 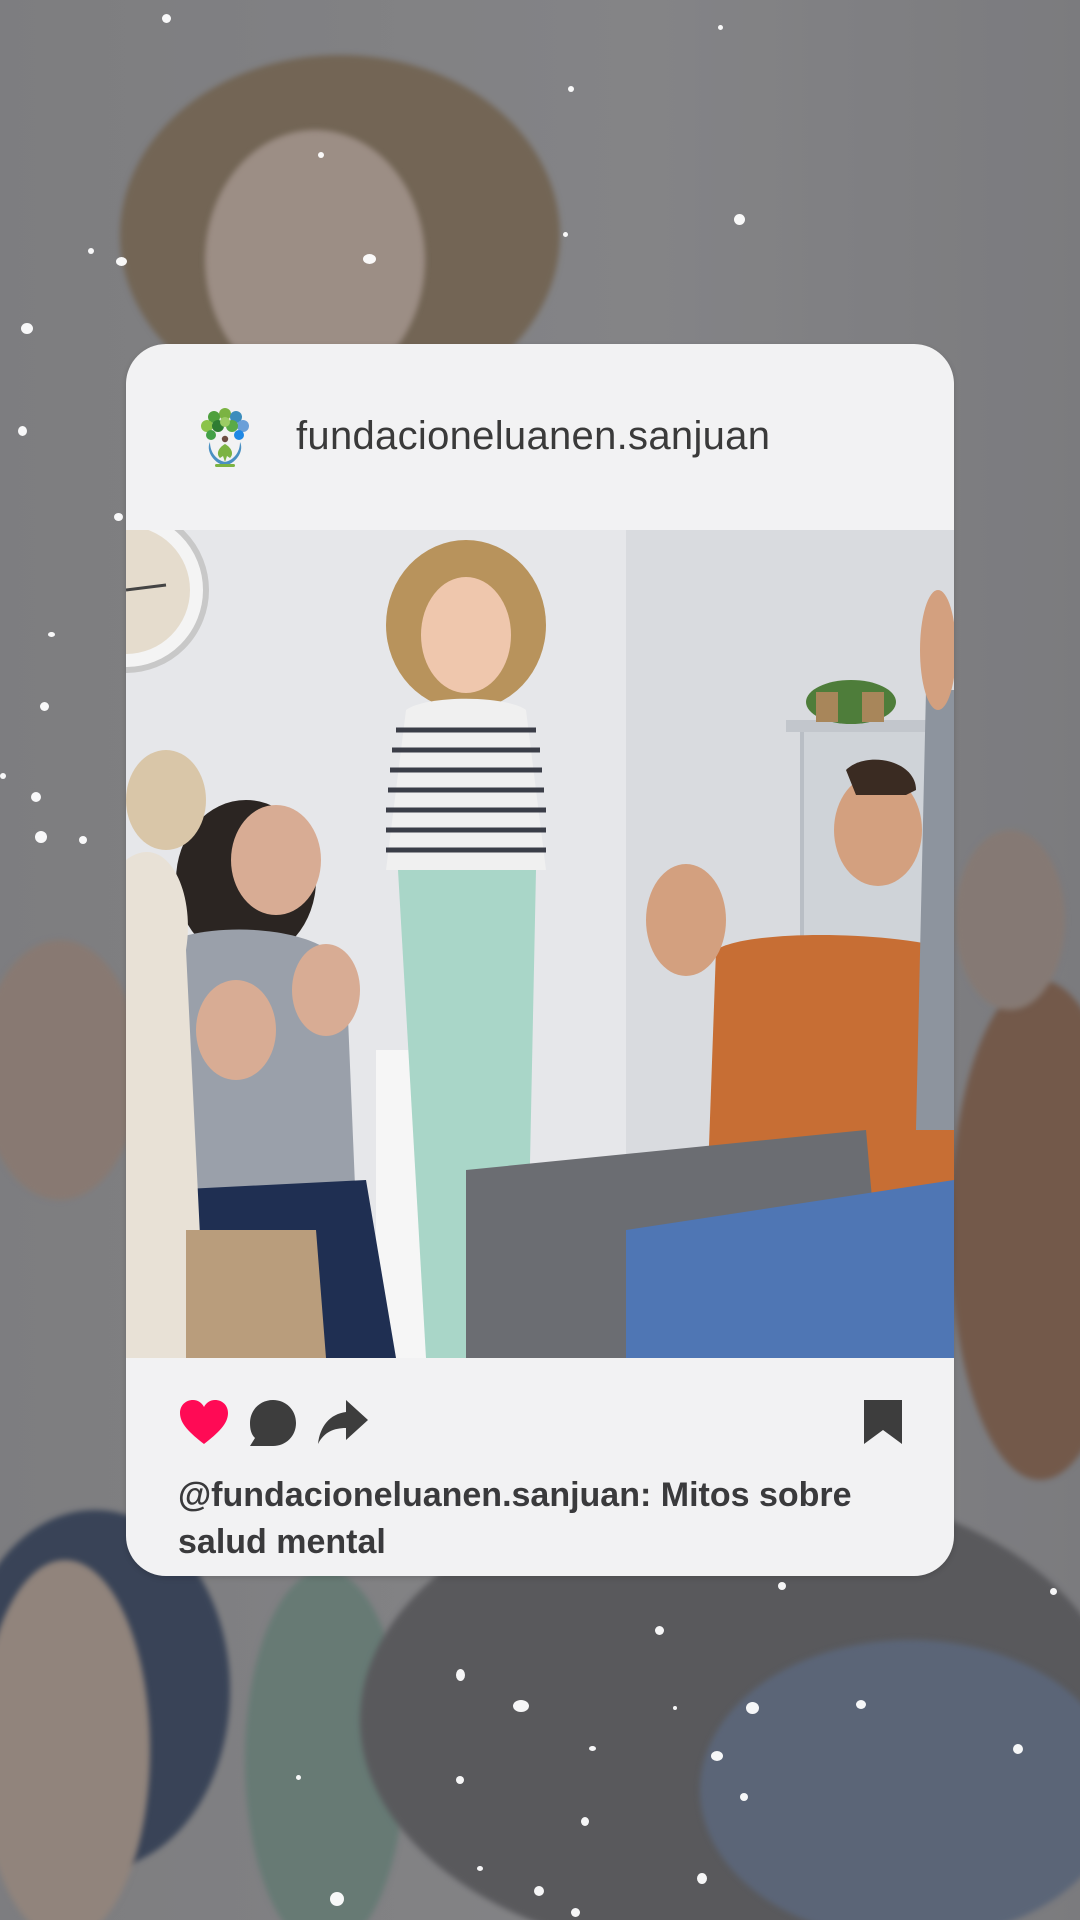 What do you see at coordinates (273, 1425) in the screenshot?
I see `comment-icon` at bounding box center [273, 1425].